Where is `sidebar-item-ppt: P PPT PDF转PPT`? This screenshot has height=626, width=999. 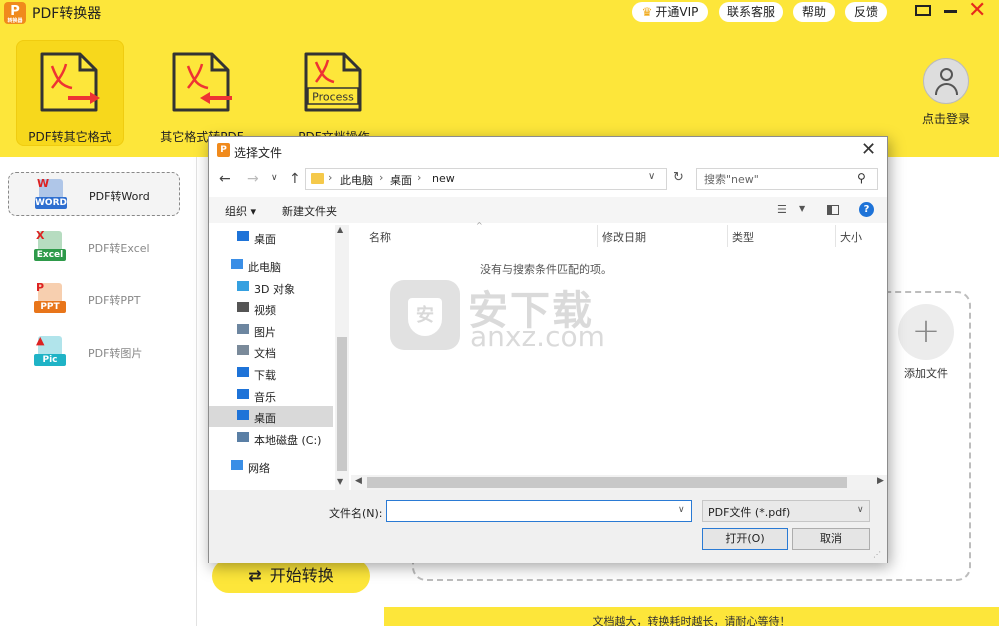 sidebar-item-ppt: P PPT PDF转PPT is located at coordinates (94, 299).